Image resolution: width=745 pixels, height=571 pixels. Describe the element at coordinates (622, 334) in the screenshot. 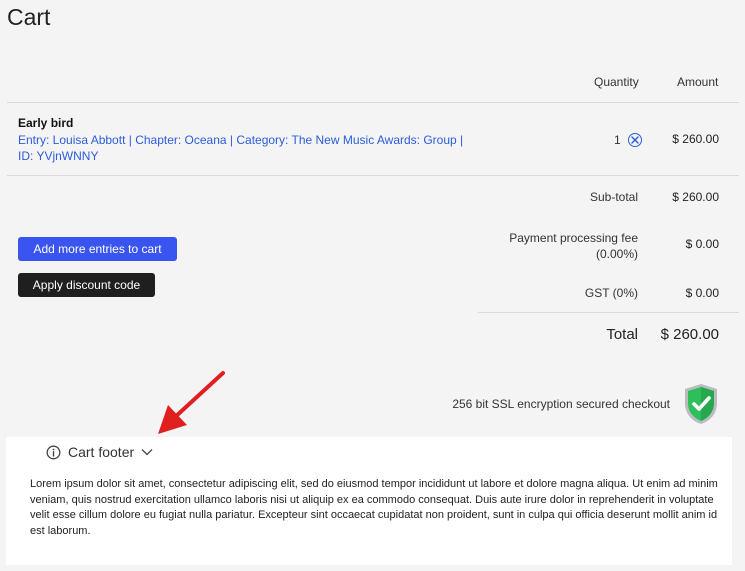

I see `total-label: Total` at that location.